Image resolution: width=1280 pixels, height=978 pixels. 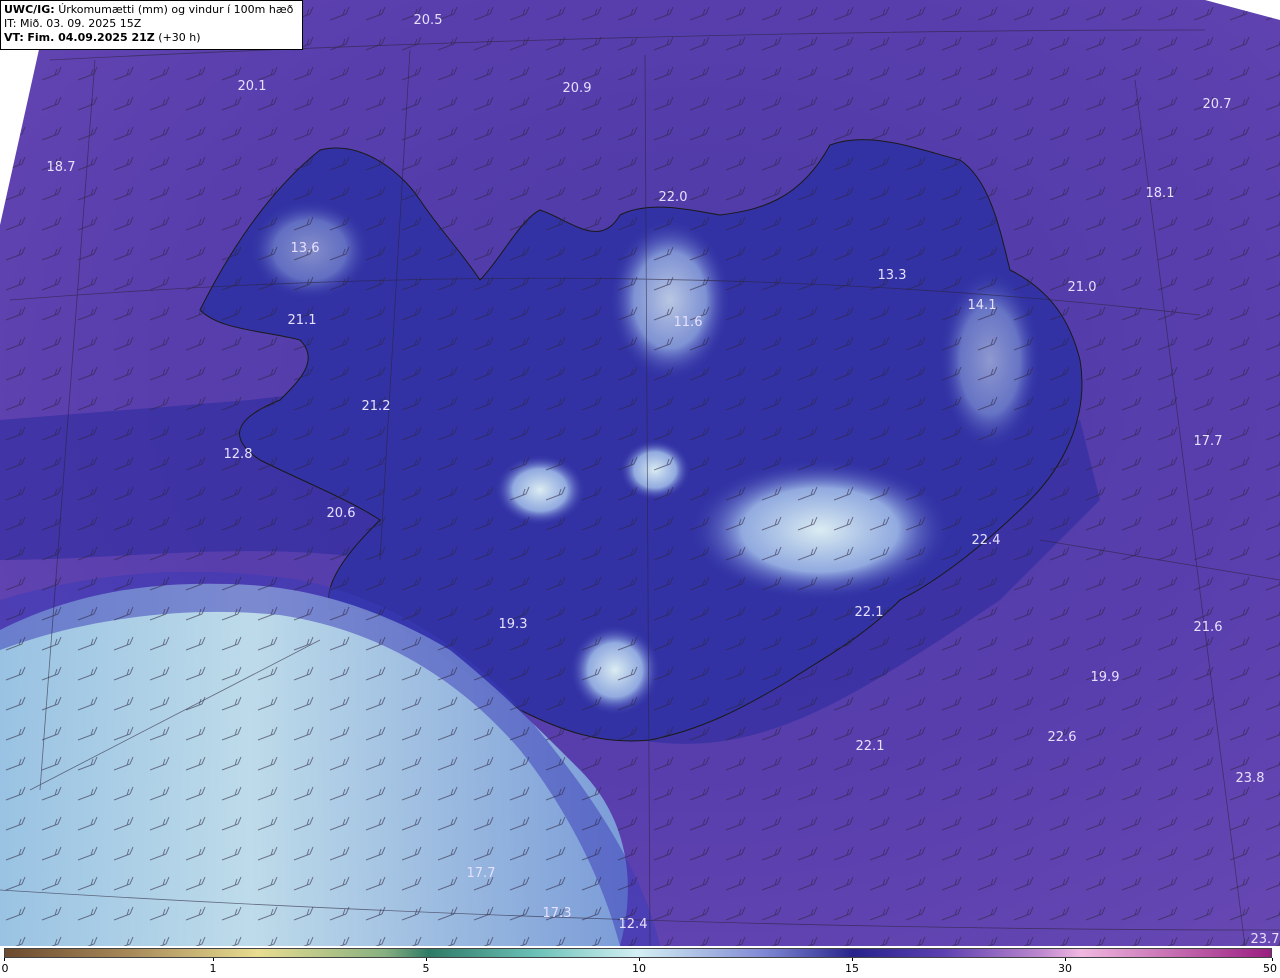 I want to click on colorbar-tick-label: 30, so click(x=1065, y=968).